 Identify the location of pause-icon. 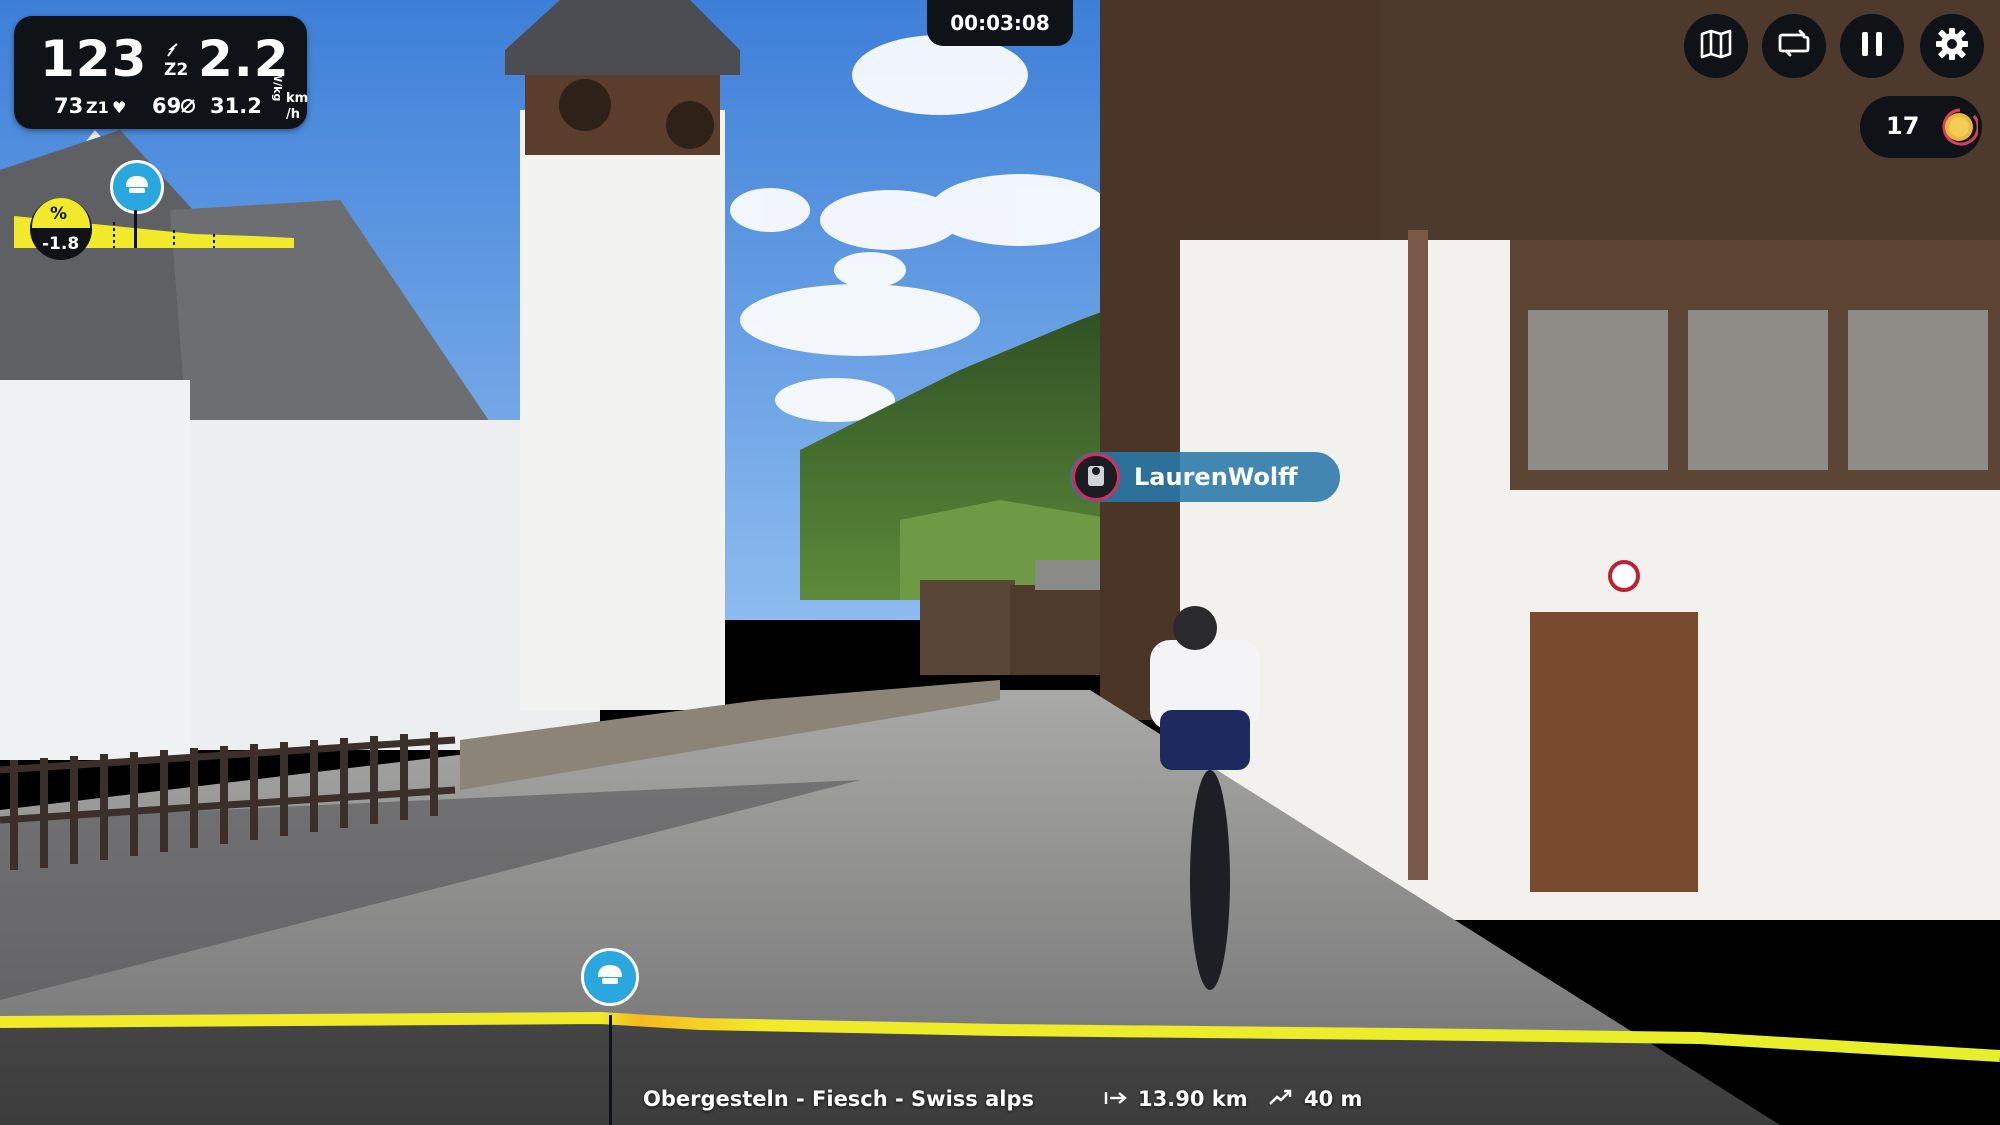
(1872, 46).